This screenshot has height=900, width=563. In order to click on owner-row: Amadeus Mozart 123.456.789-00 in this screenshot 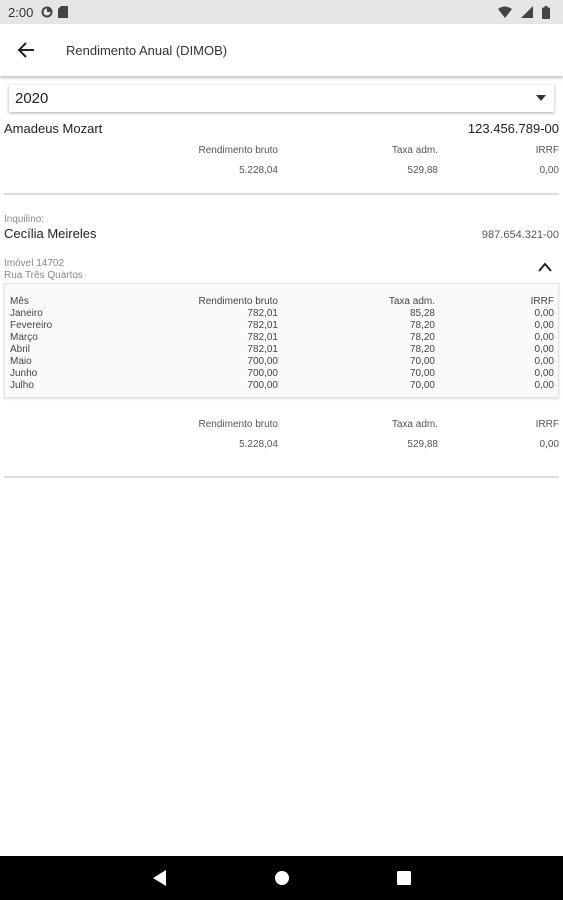, I will do `click(281, 128)`.